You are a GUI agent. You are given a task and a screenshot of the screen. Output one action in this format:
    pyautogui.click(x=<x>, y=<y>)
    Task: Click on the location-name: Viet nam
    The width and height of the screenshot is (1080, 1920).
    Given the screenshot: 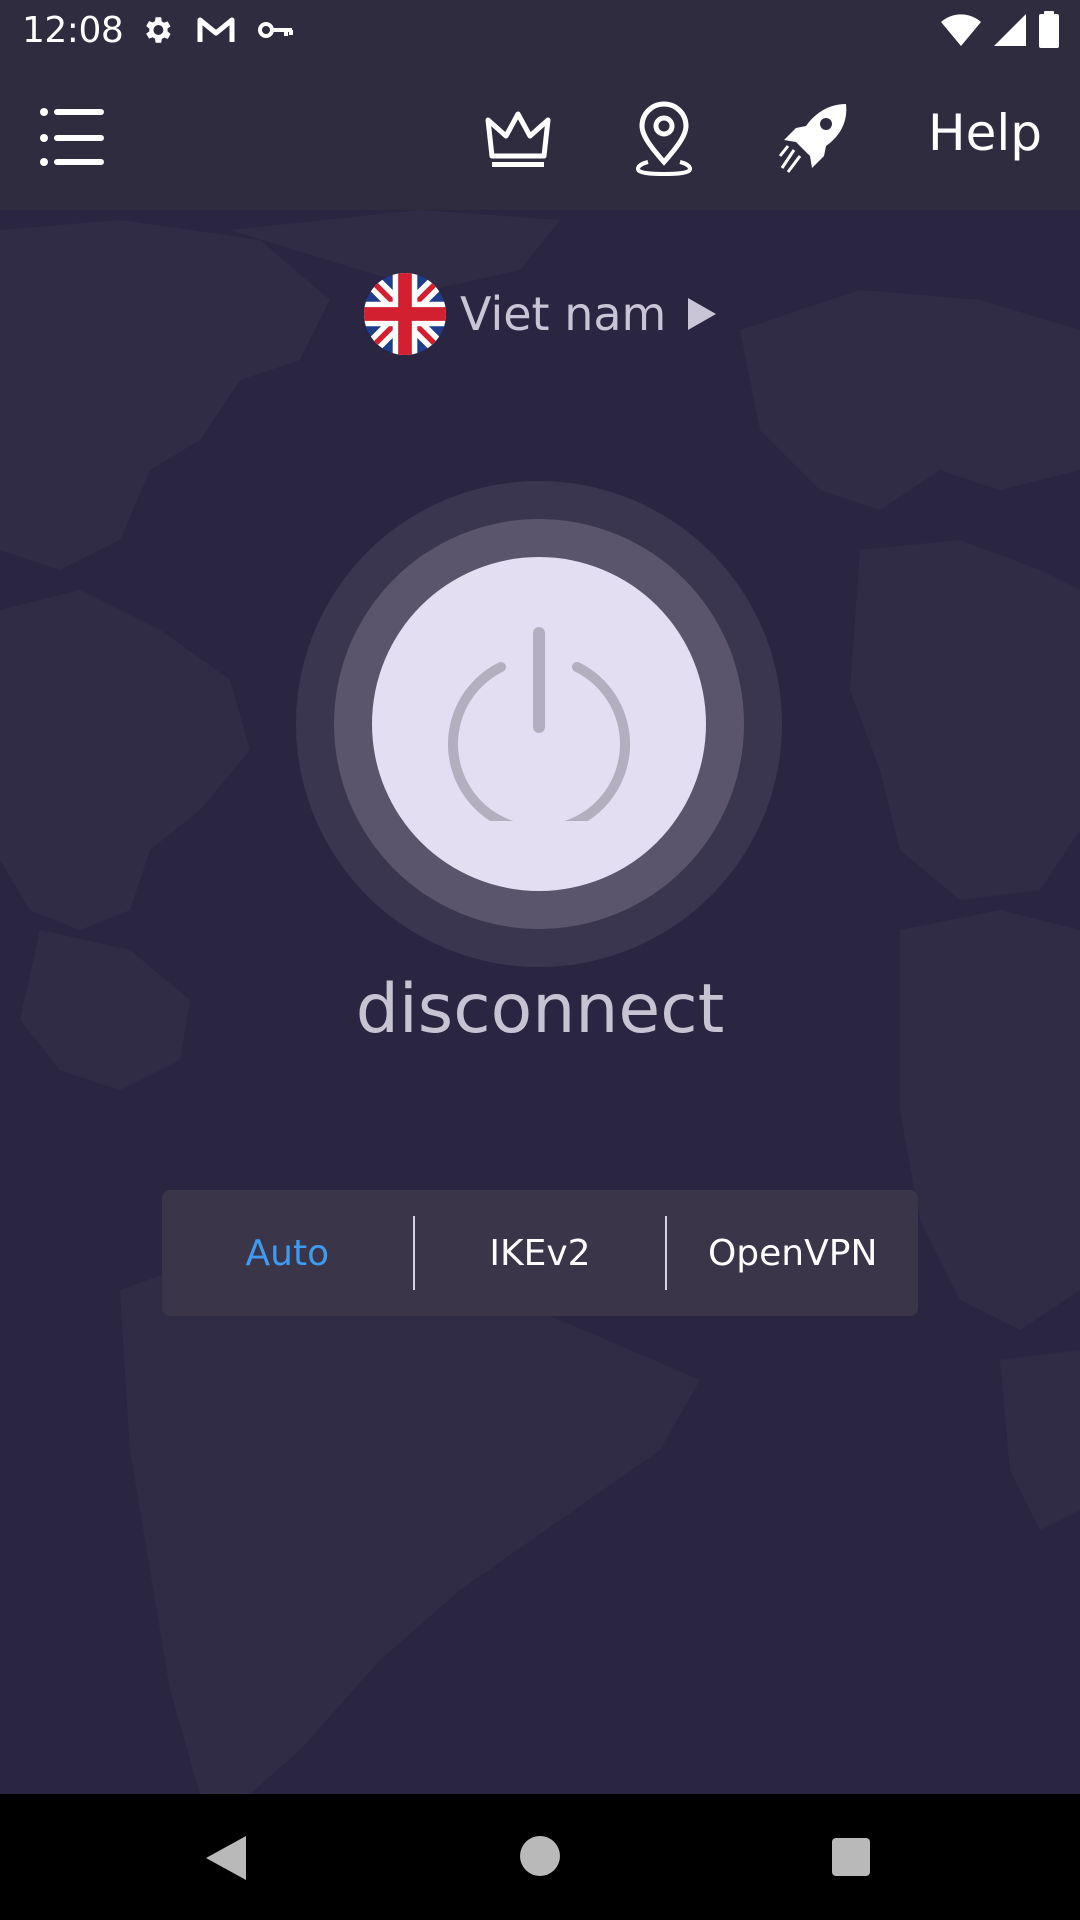 What is the action you would take?
    pyautogui.click(x=563, y=314)
    